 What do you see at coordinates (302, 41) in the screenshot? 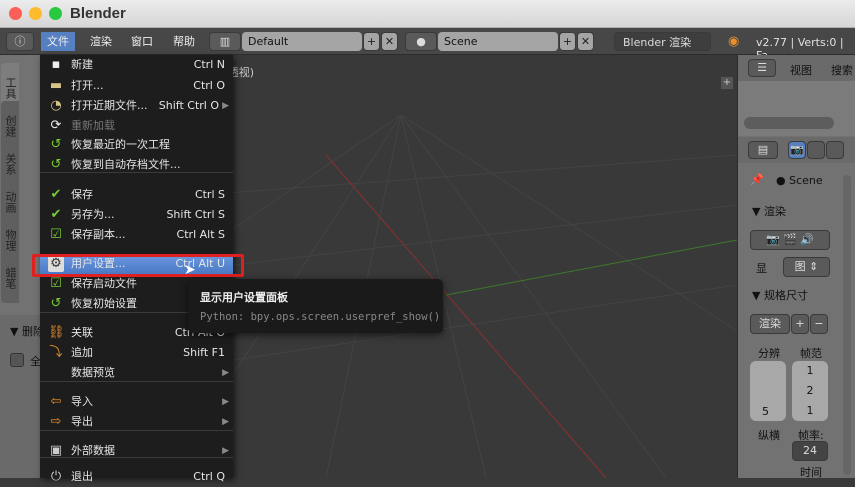
I see `layout-field: Default` at bounding box center [302, 41].